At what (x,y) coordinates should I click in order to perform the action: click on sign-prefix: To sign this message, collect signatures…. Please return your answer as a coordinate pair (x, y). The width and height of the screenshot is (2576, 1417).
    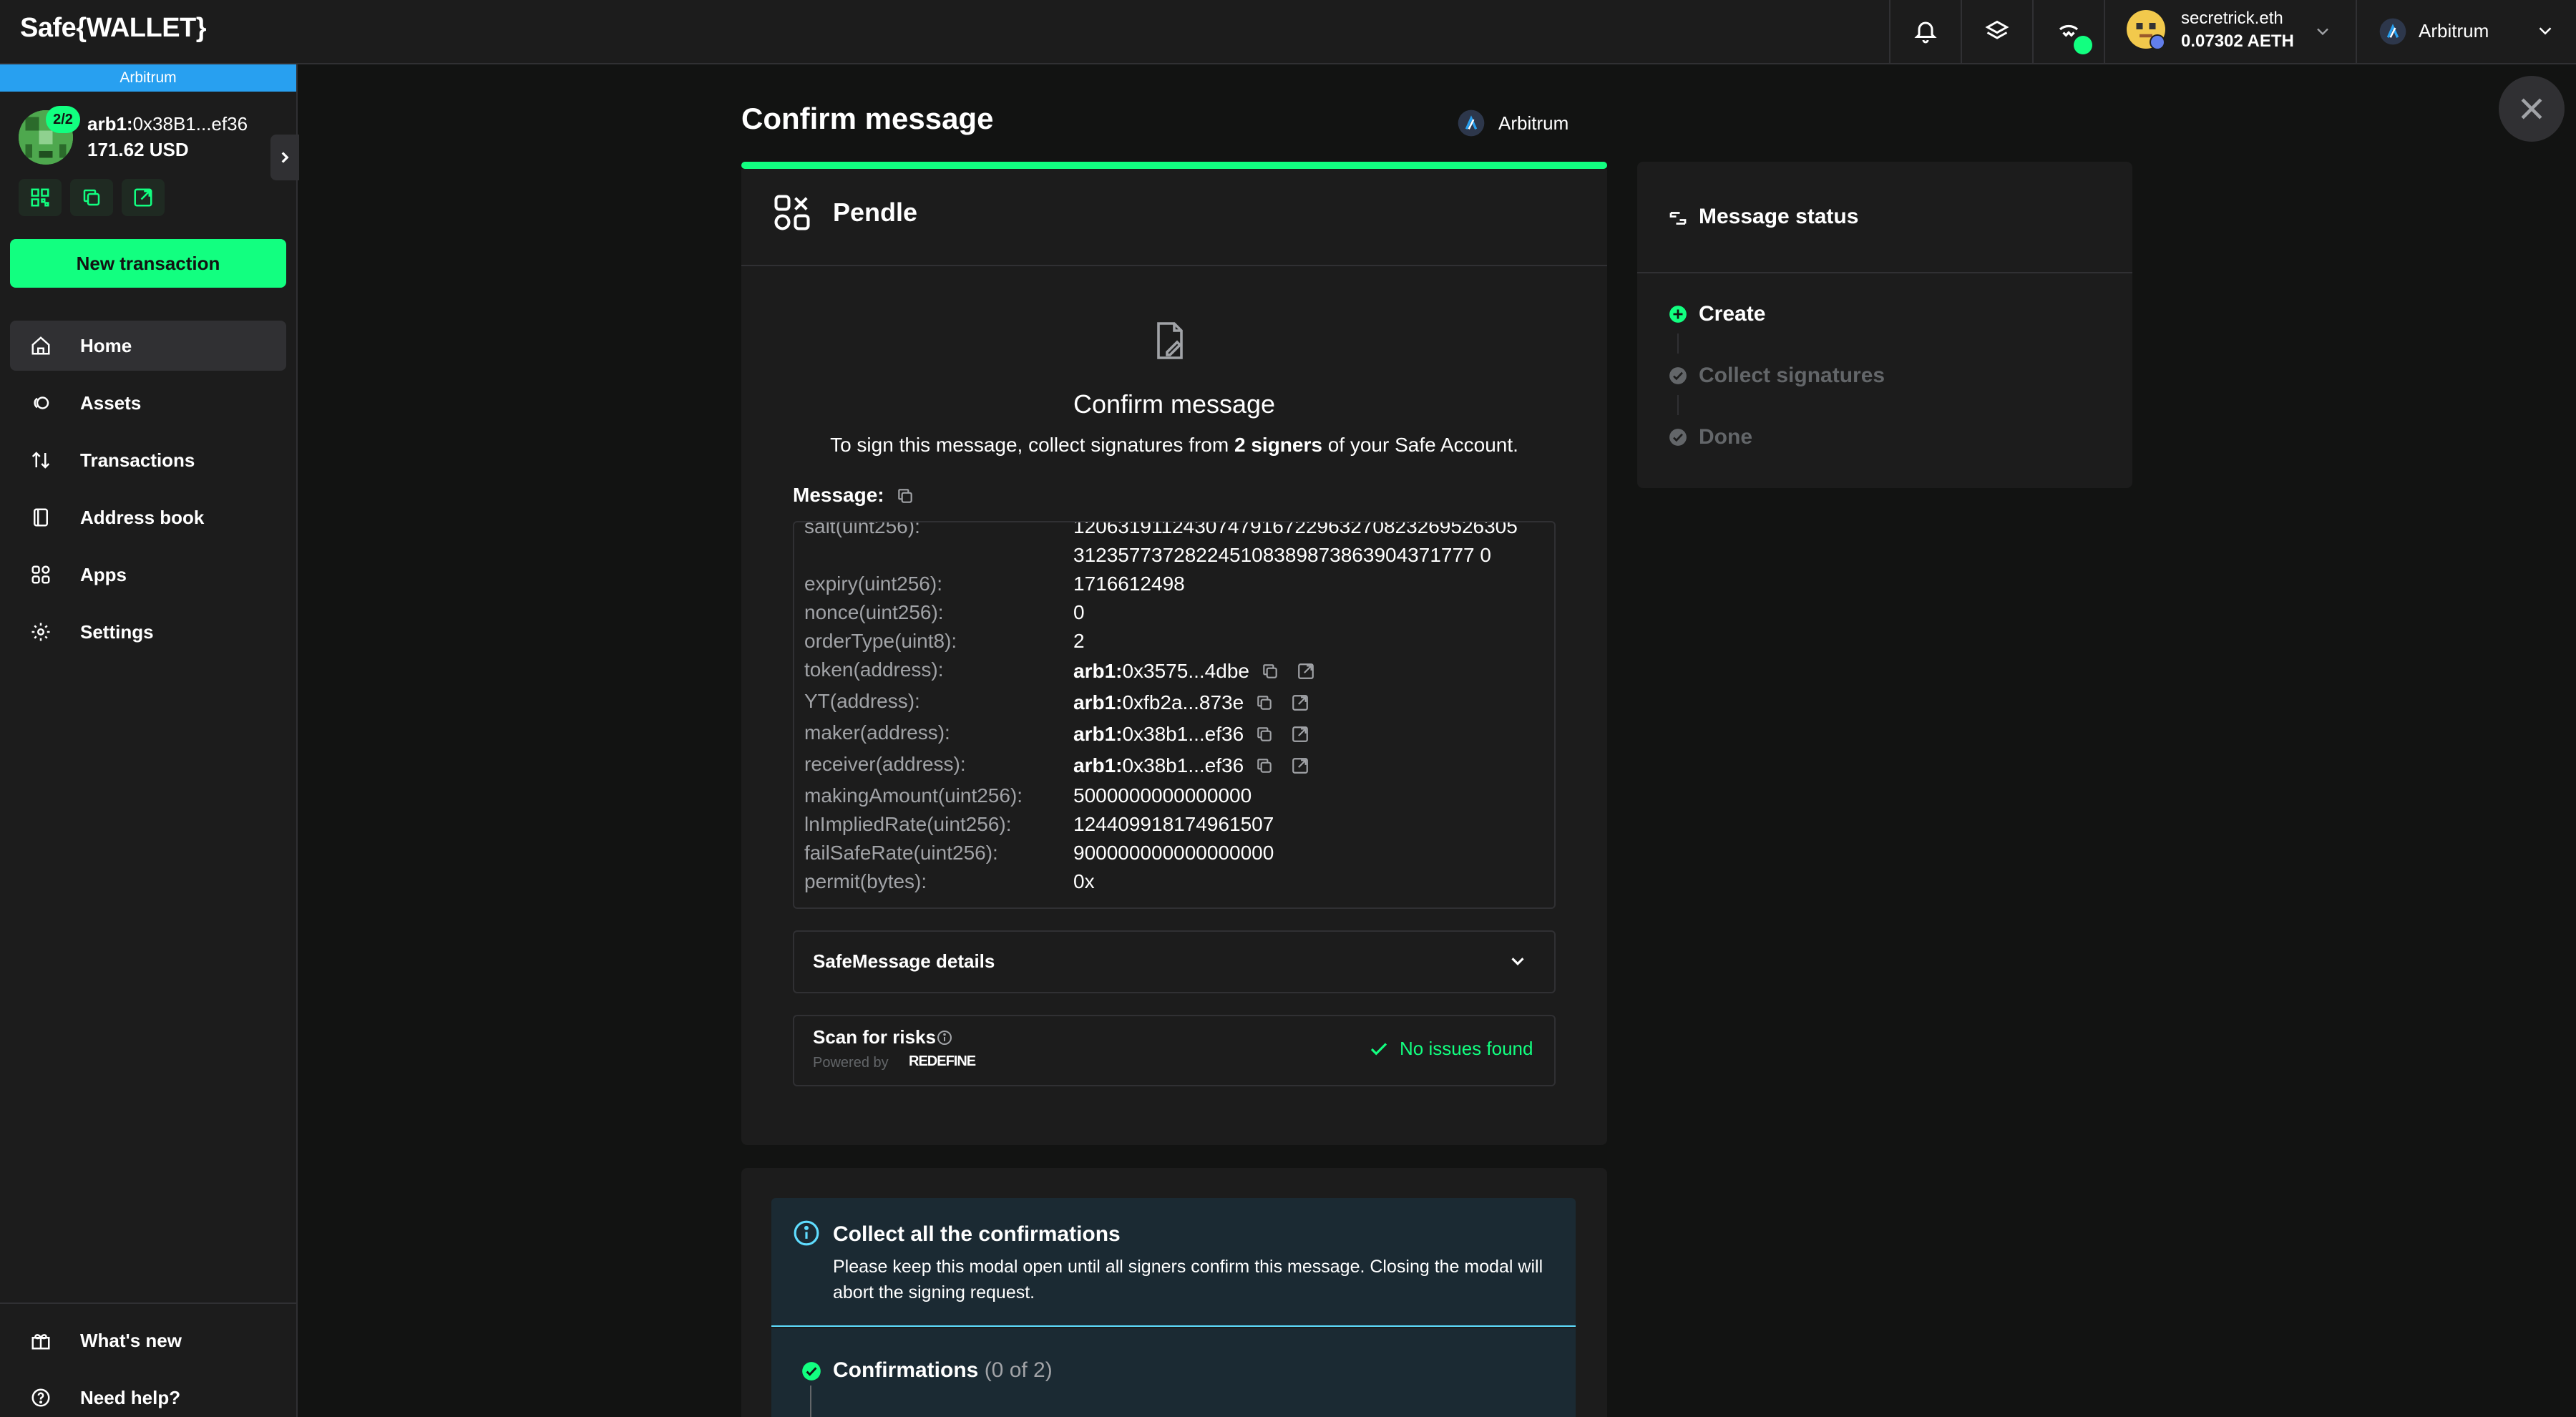
    Looking at the image, I should click on (1032, 445).